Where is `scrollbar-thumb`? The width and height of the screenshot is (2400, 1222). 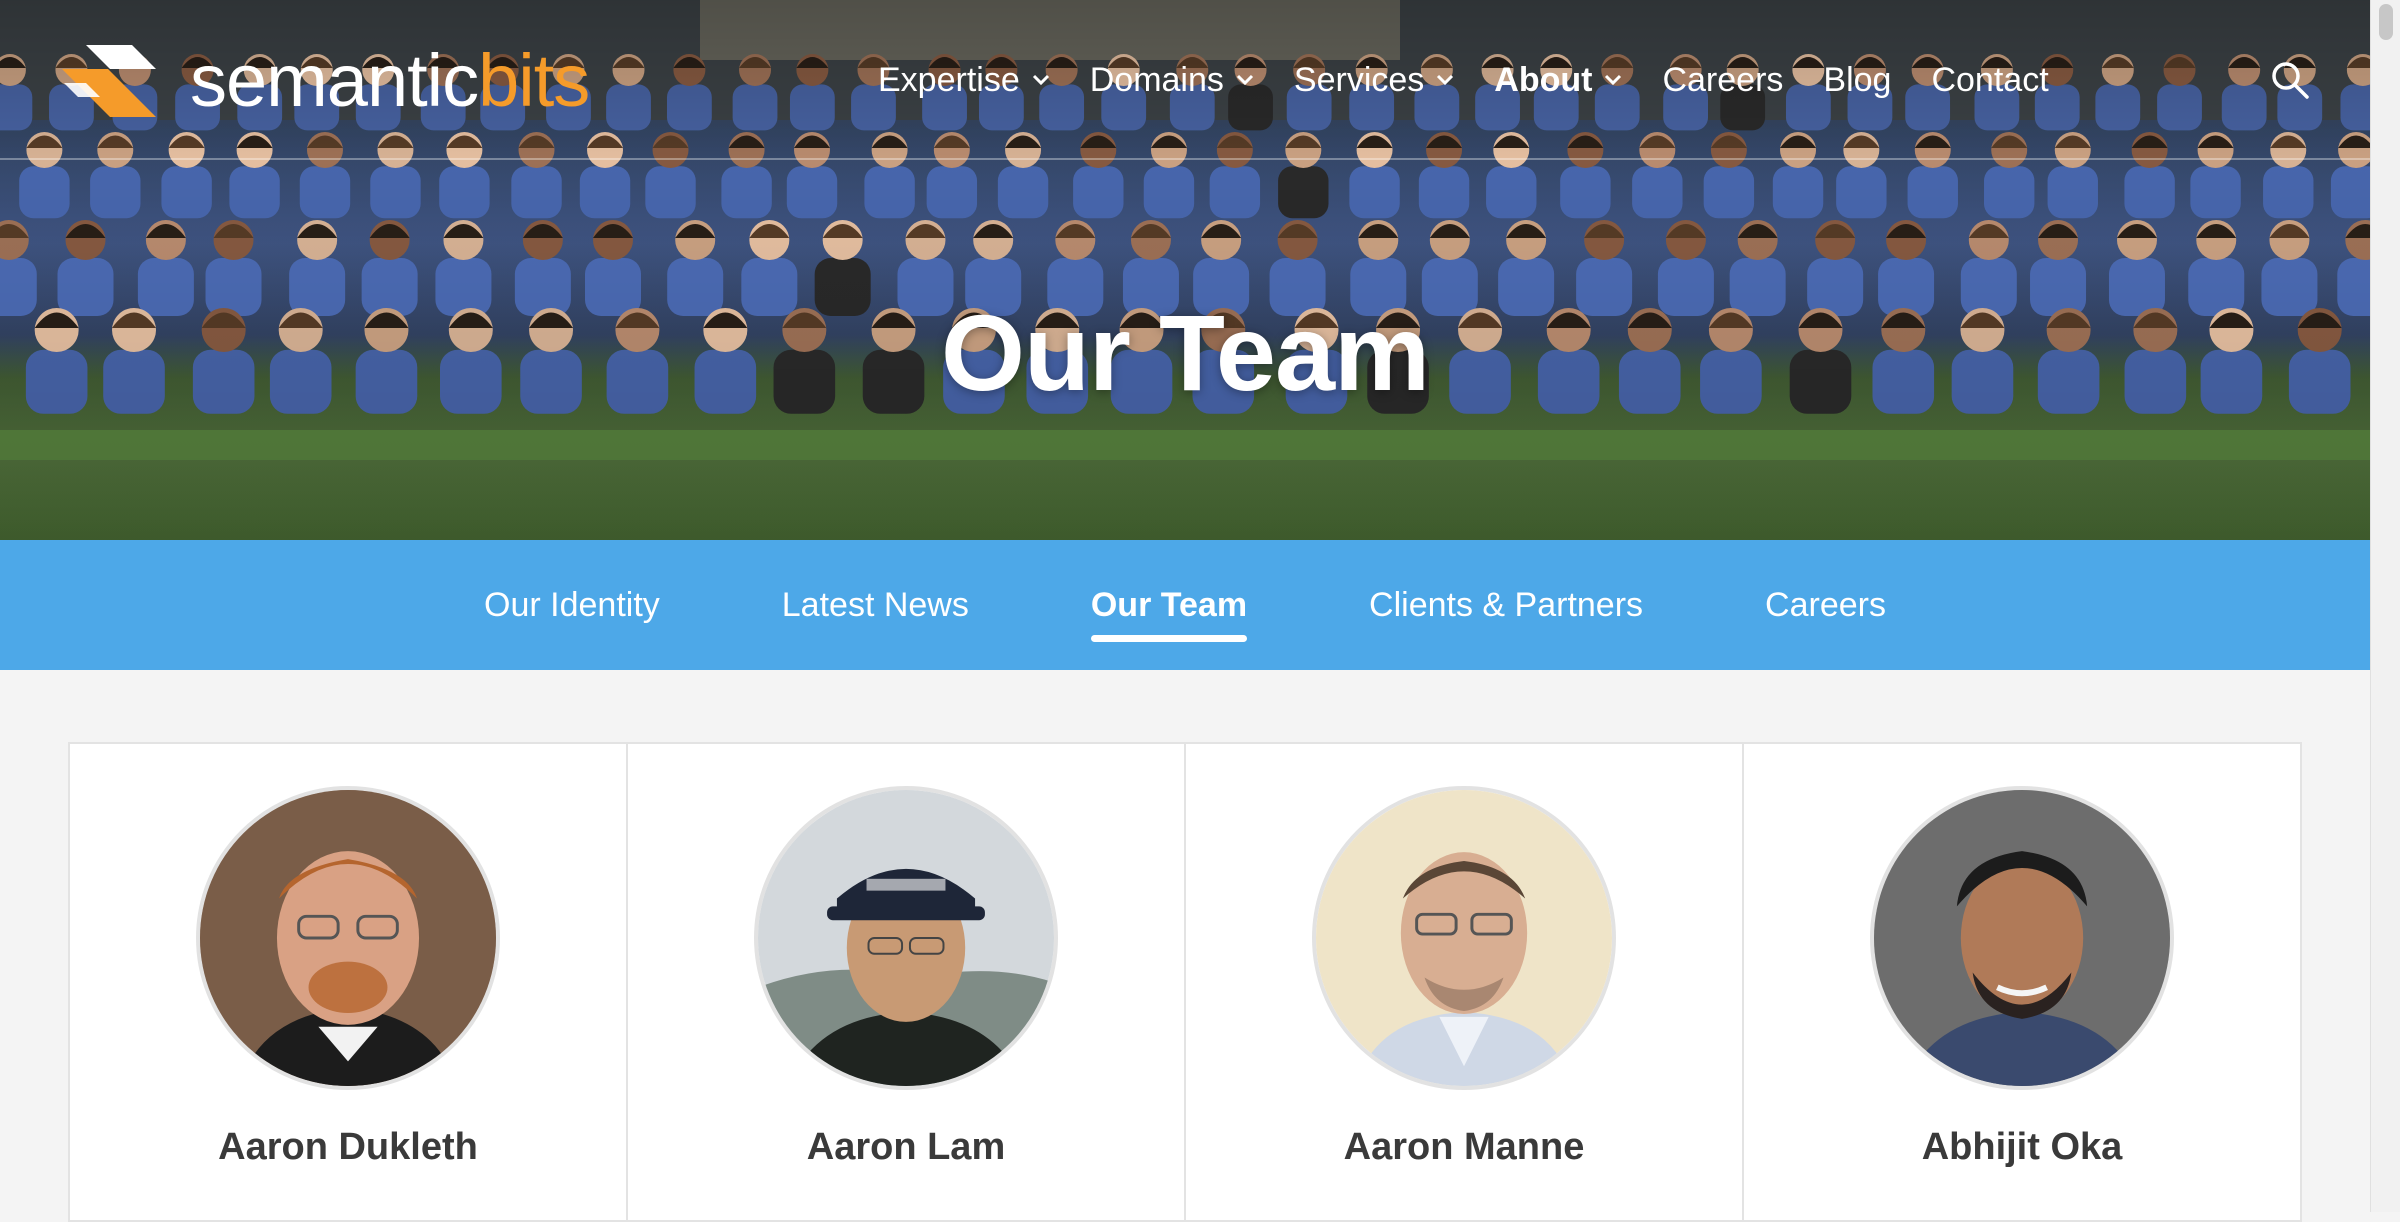 scrollbar-thumb is located at coordinates (2386, 22).